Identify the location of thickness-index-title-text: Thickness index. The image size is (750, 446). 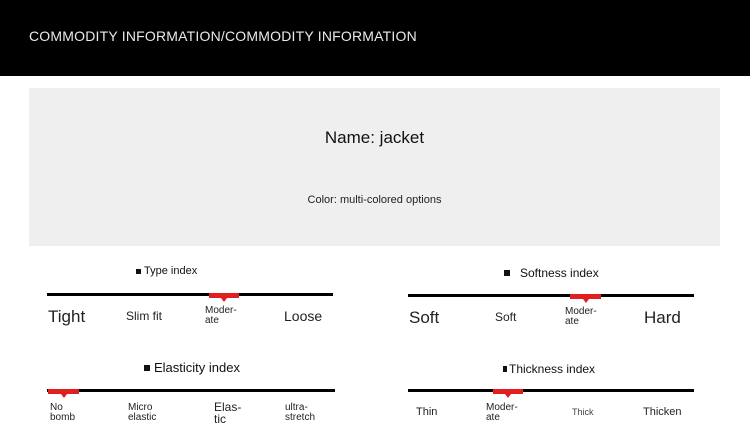
(552, 369).